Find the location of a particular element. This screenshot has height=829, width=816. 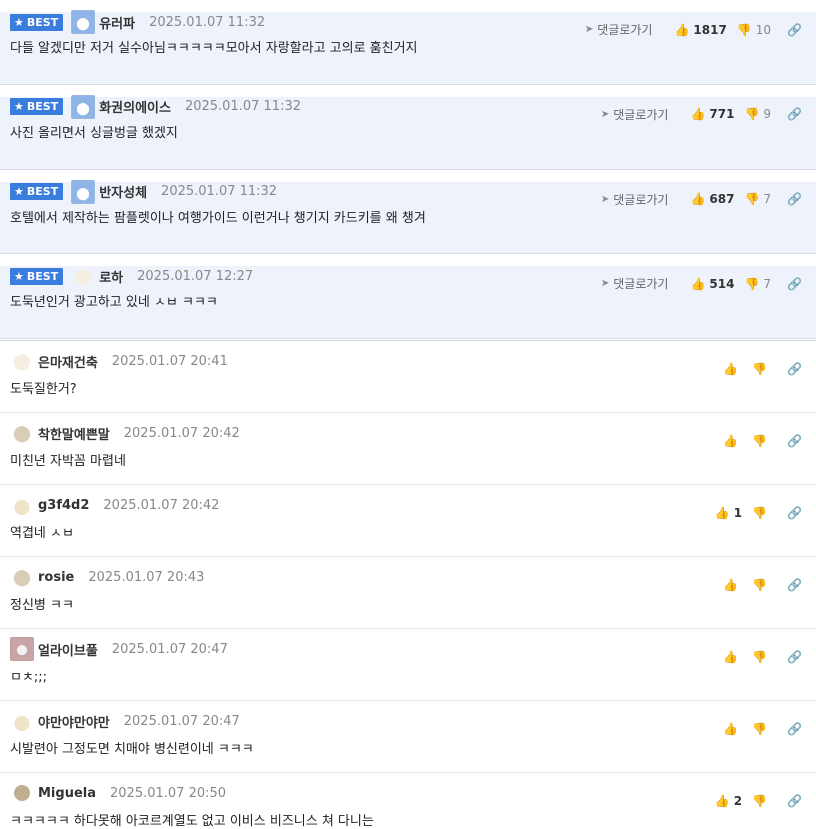

best-badge: ★ BEST is located at coordinates (37, 22).